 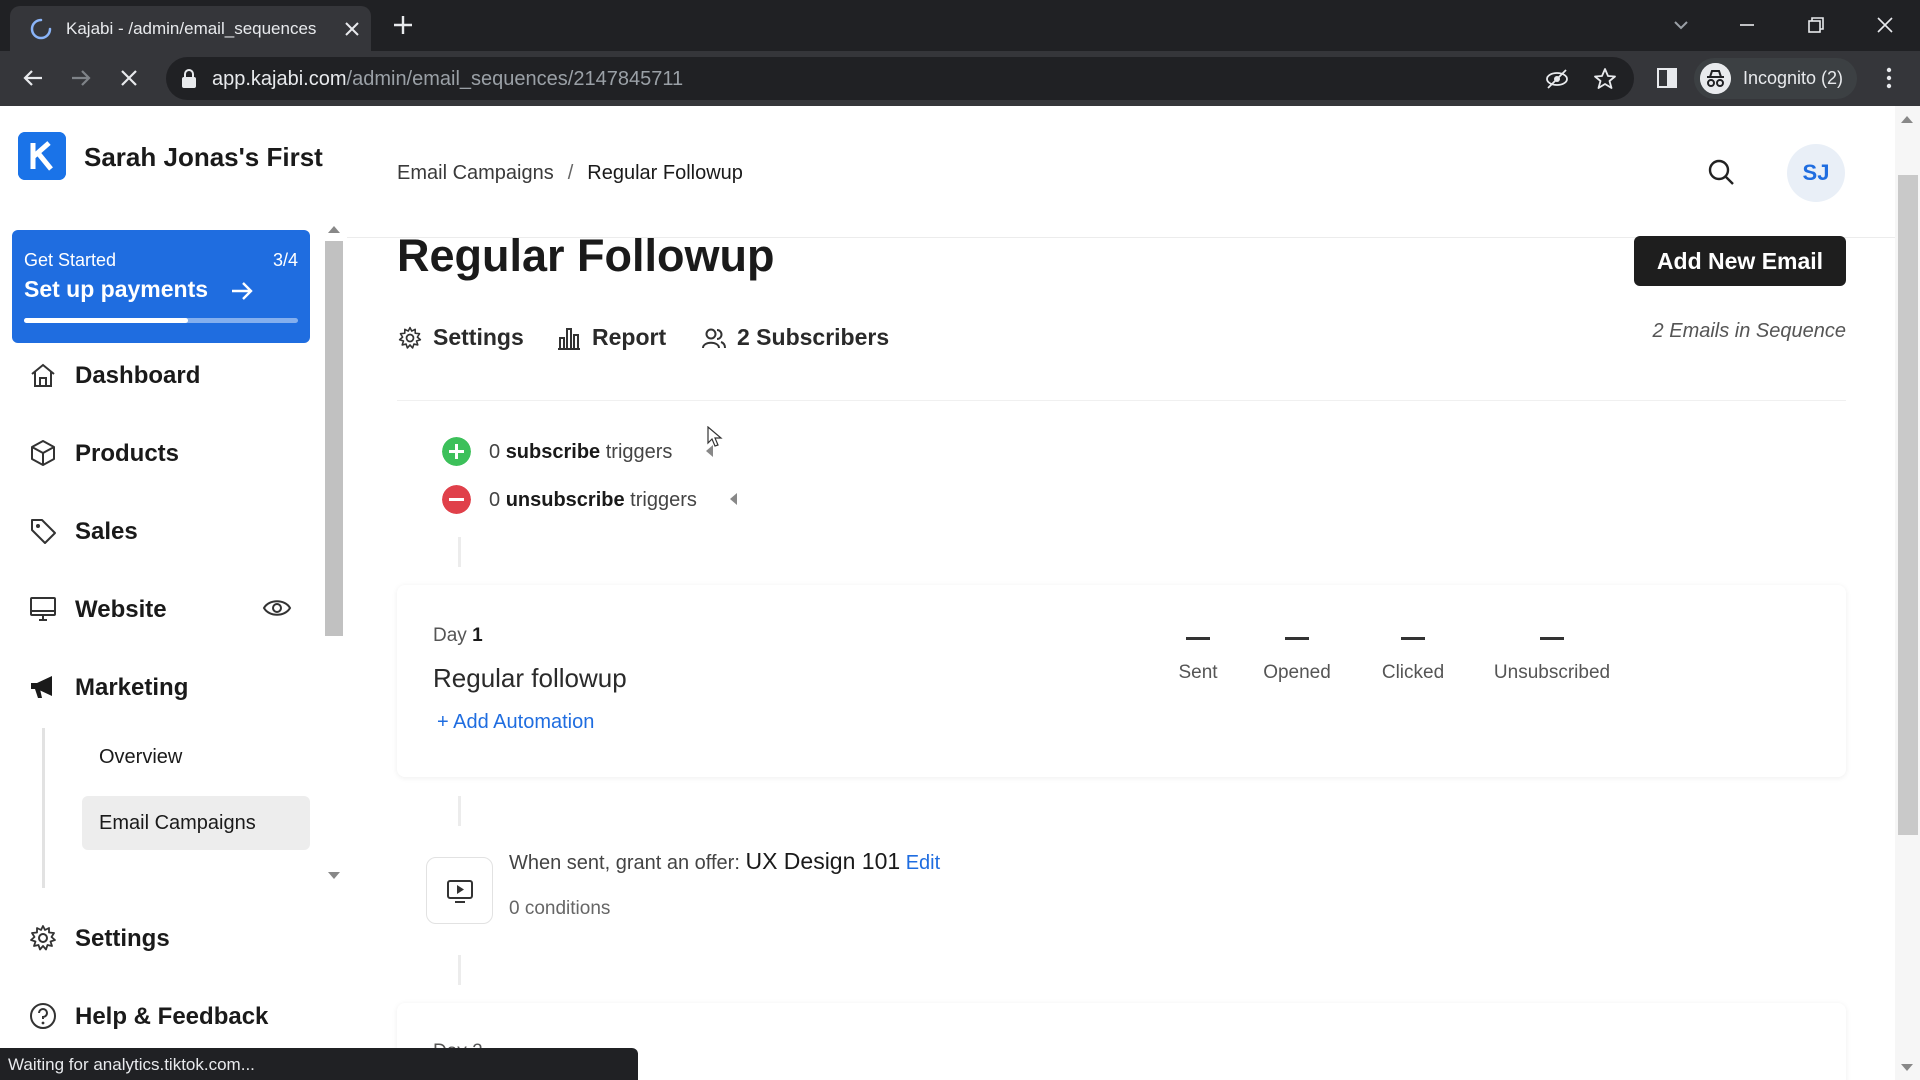 I want to click on eye-icon, so click(x=277, y=608).